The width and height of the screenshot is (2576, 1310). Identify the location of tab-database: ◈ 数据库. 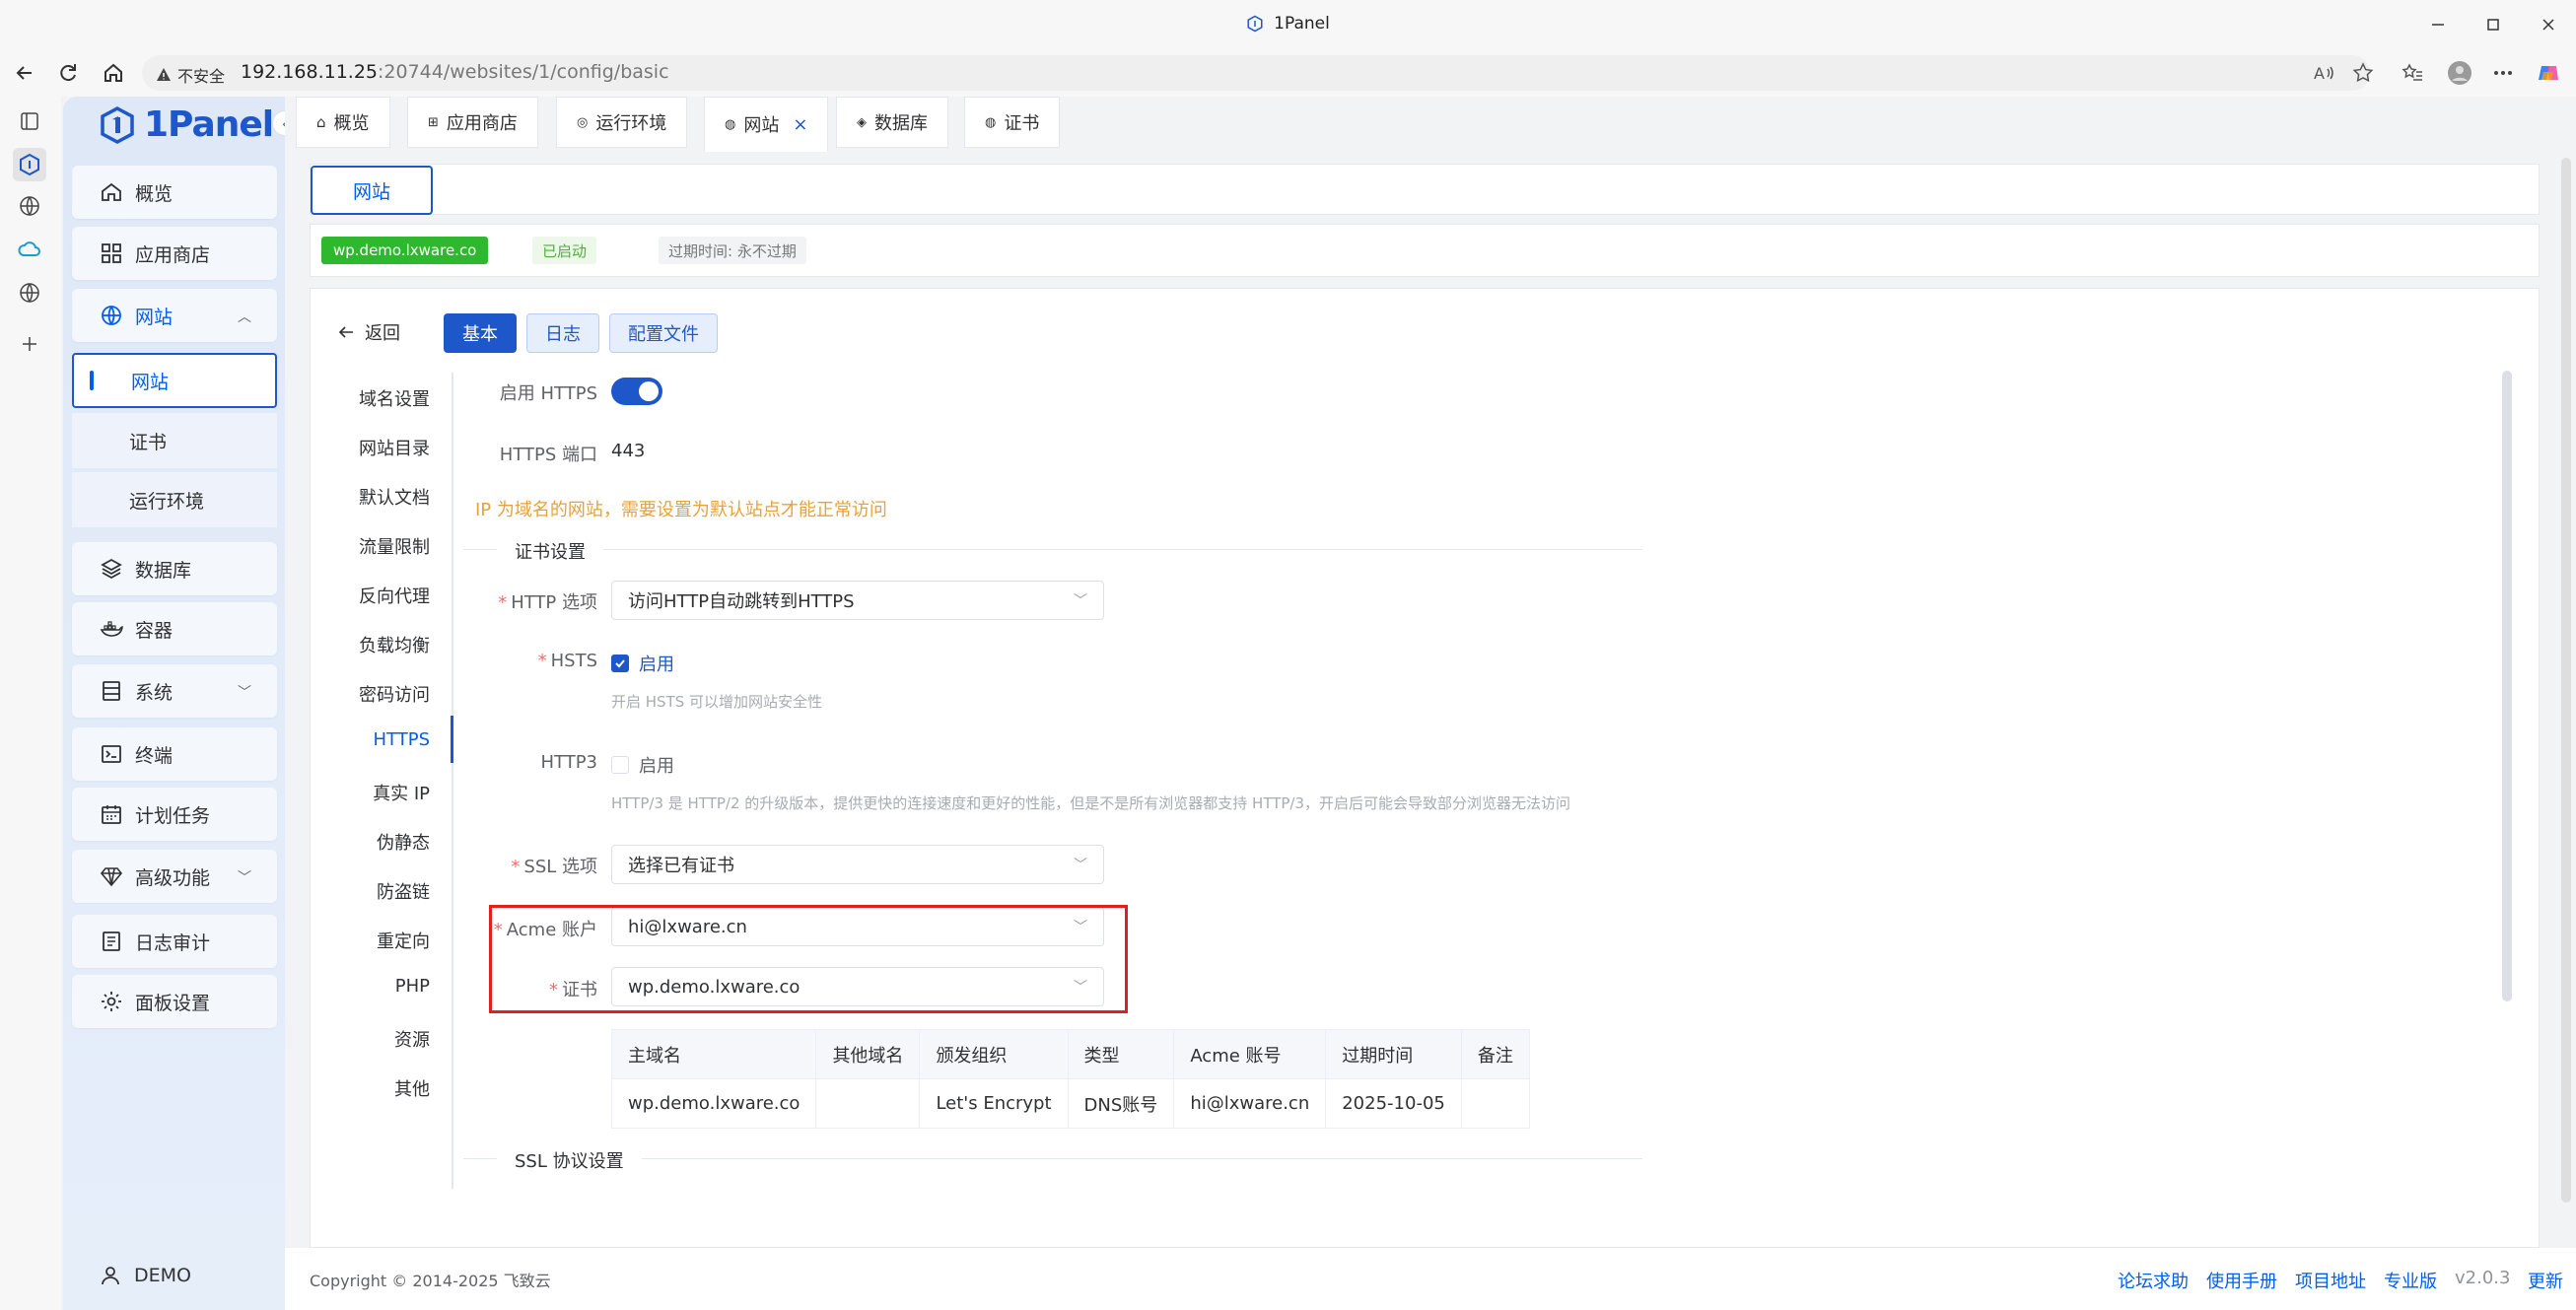
(892, 122).